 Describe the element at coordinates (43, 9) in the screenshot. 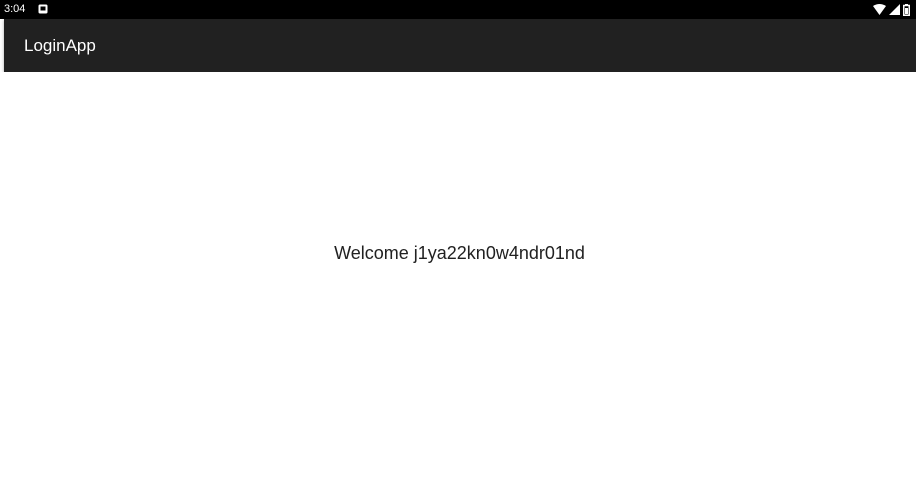

I see `notification-square-icon` at that location.